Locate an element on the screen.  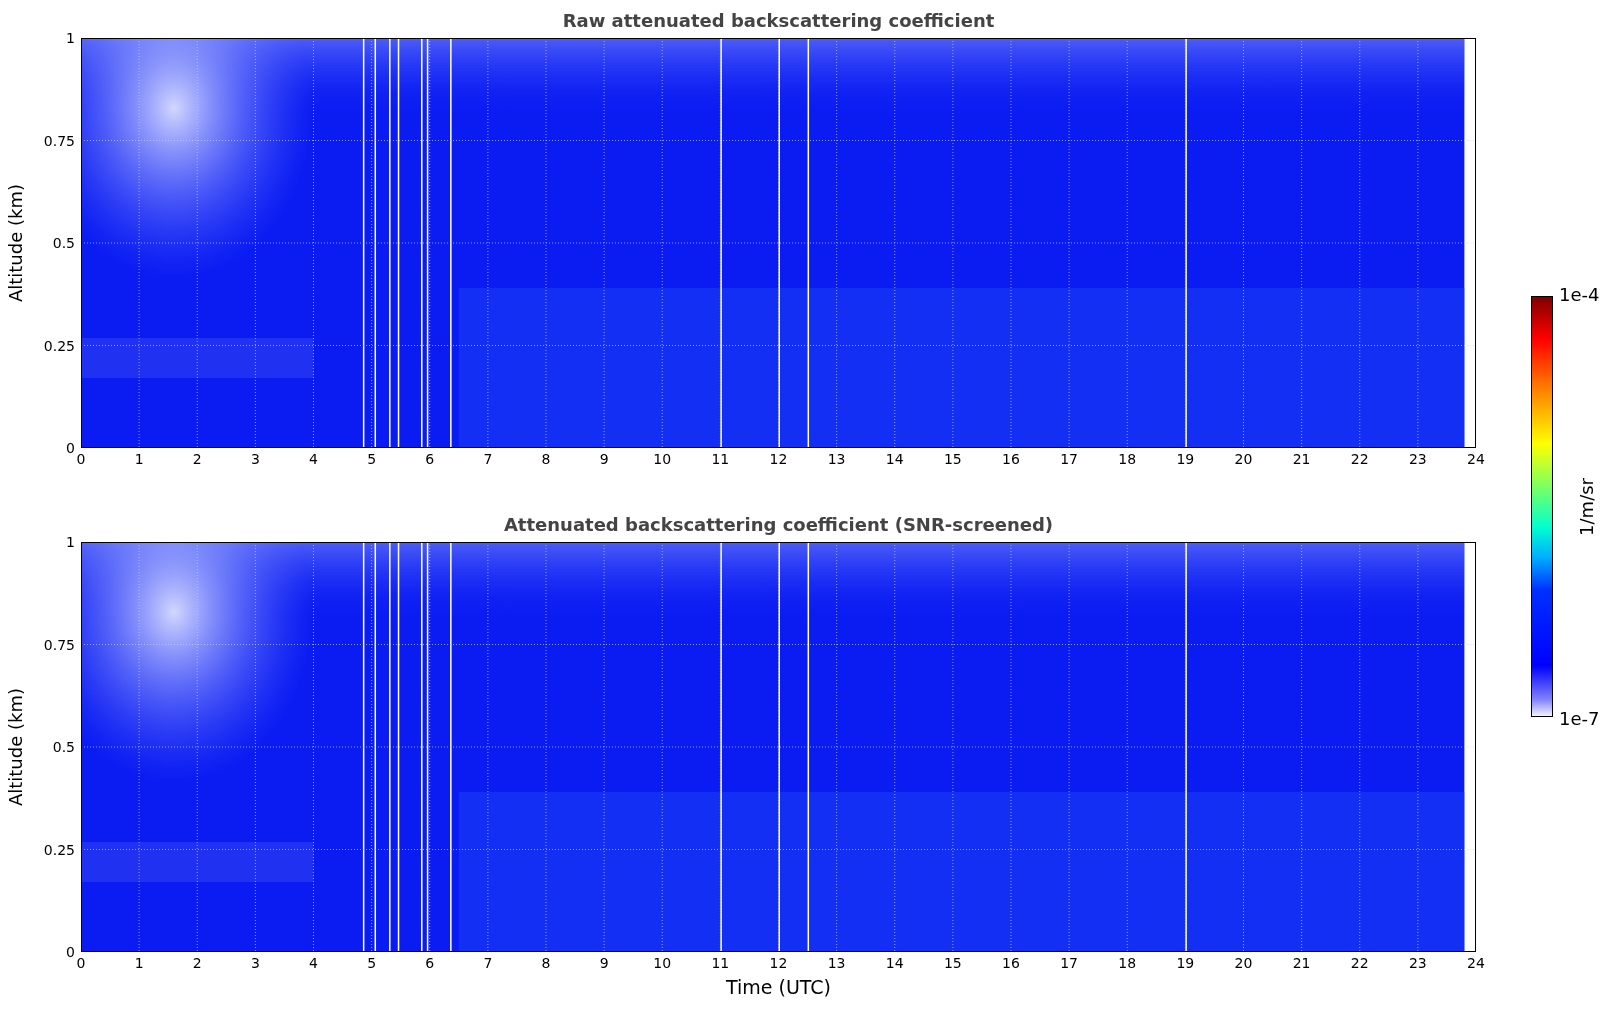
colorbar-max-label: 1e-4 is located at coordinates (1579, 294).